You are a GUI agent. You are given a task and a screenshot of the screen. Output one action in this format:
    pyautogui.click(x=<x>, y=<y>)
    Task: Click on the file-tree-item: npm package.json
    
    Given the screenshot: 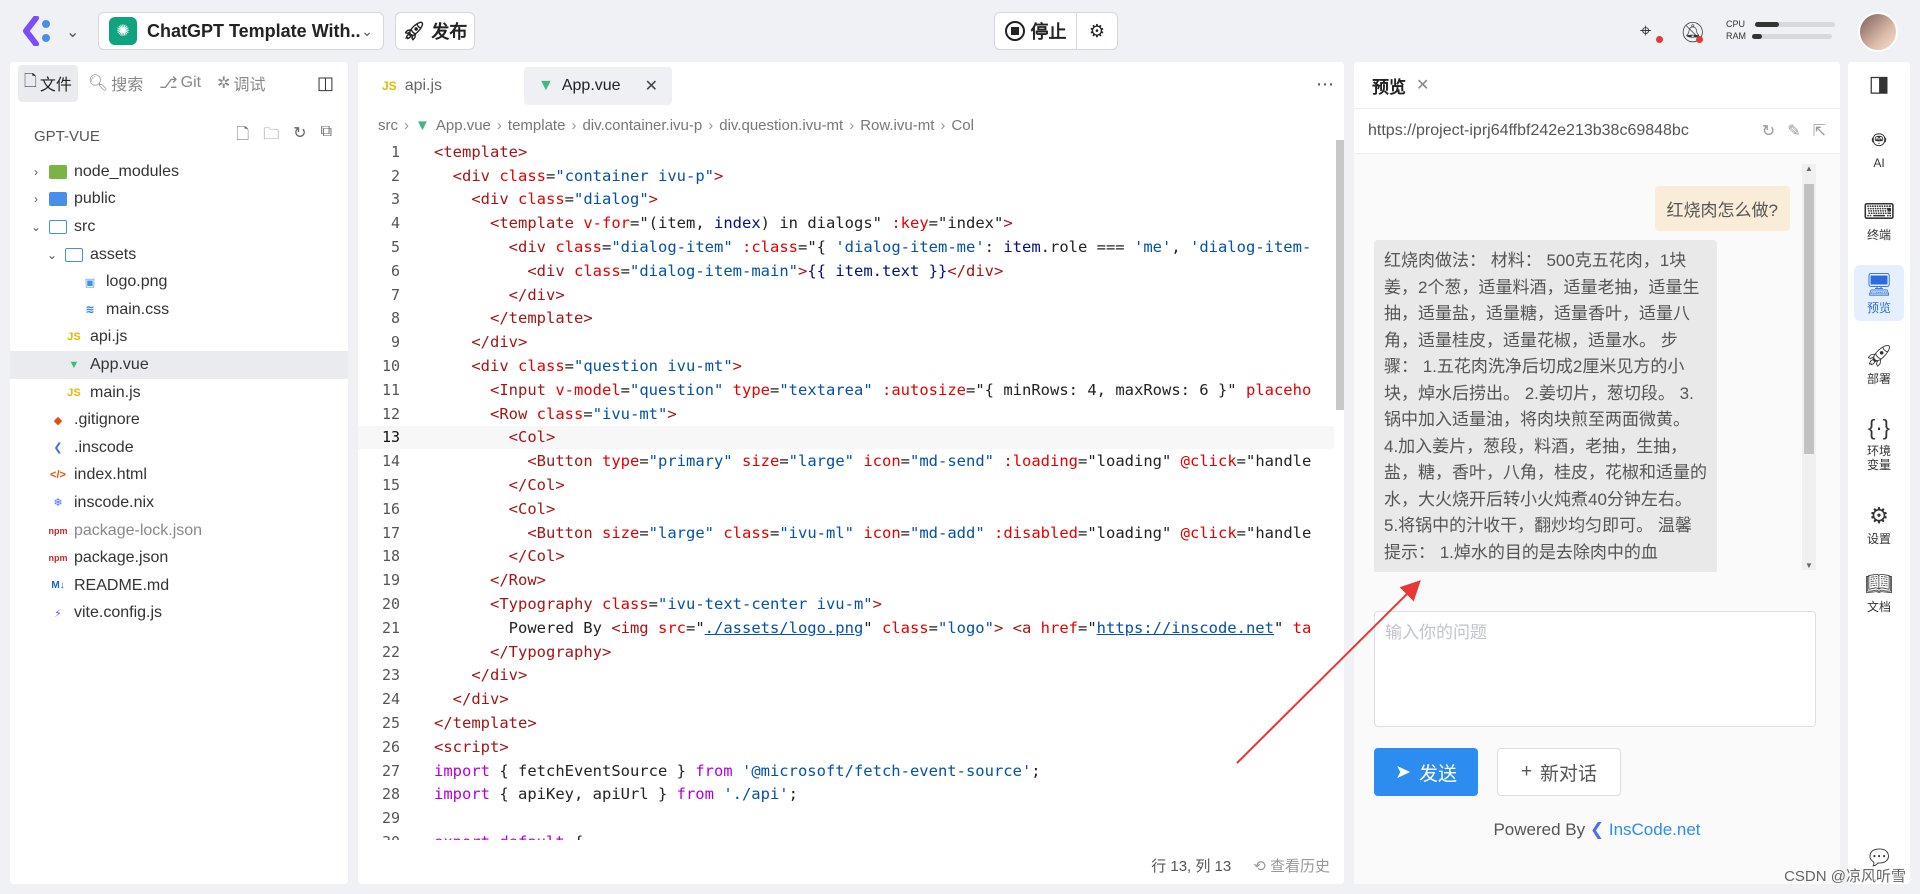 What is the action you would take?
    pyautogui.click(x=179, y=558)
    